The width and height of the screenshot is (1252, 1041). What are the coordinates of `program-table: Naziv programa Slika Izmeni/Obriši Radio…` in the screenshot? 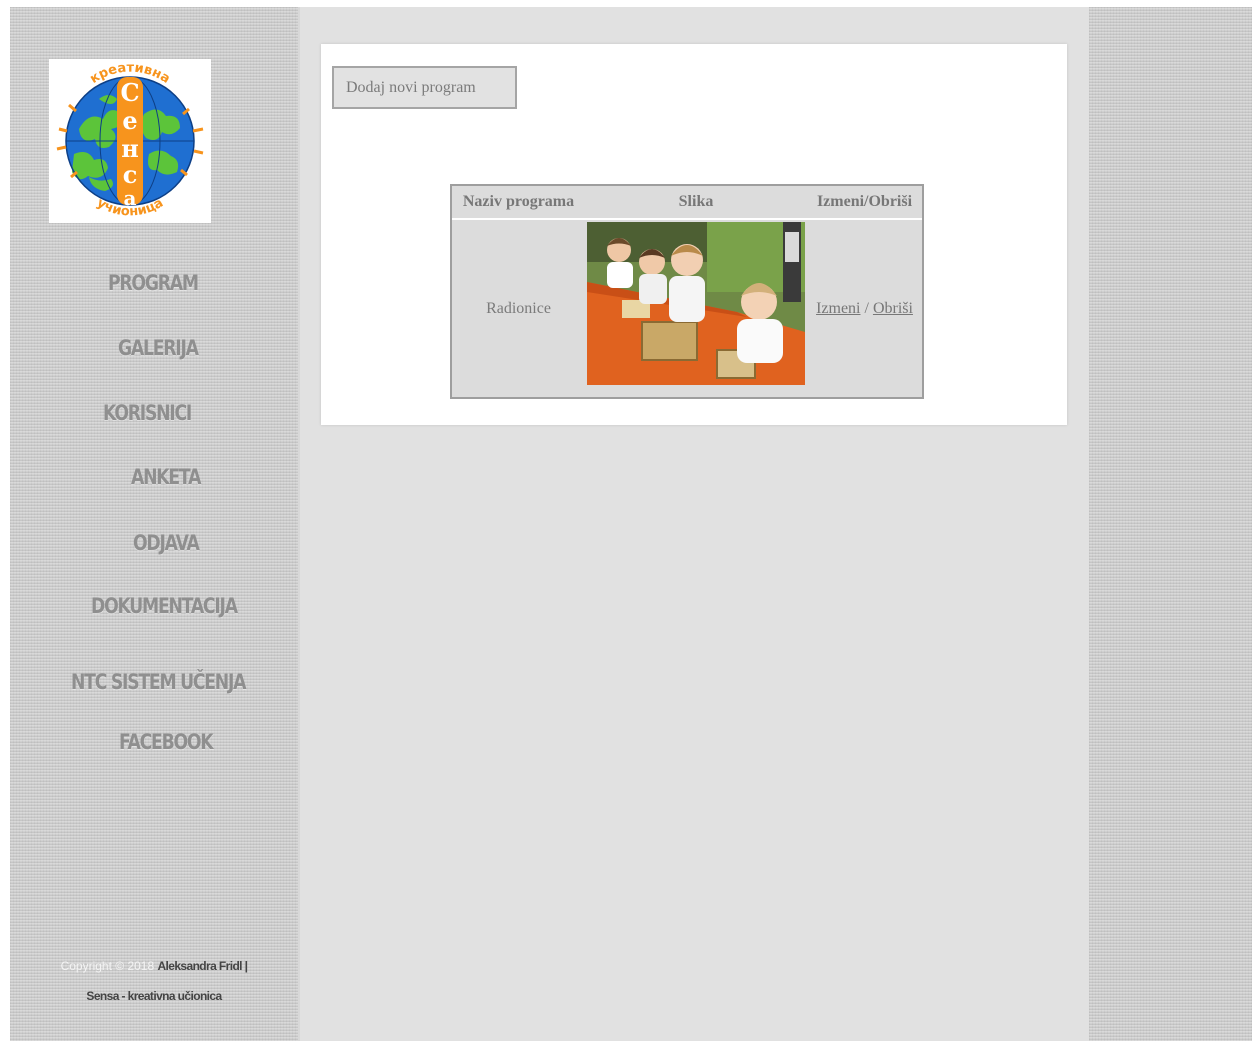 It's located at (687, 291).